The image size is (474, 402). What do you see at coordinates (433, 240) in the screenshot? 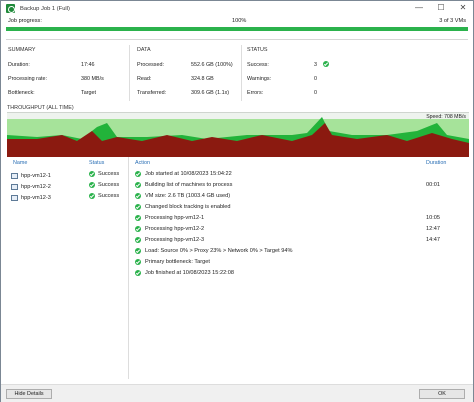
I see `action-duration: 14:47` at bounding box center [433, 240].